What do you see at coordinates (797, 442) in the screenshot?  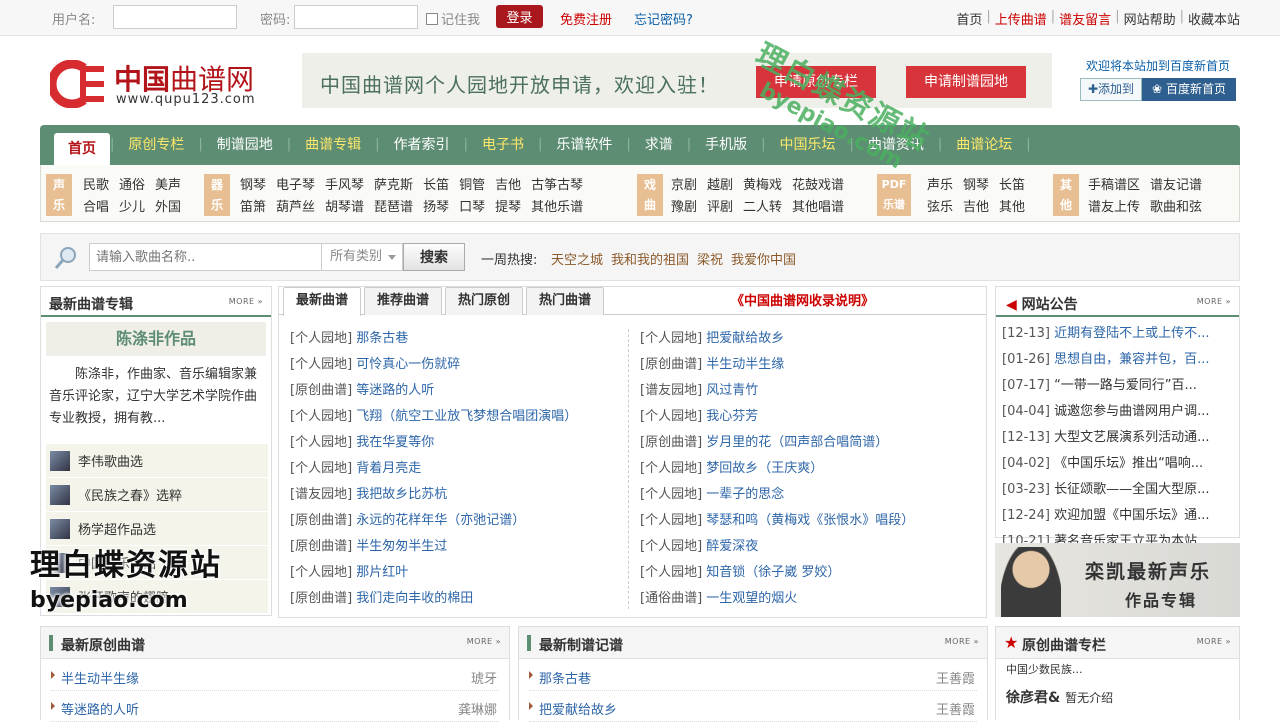 I see `song-title: 岁月里的花（四声部合唱简谱）` at bounding box center [797, 442].